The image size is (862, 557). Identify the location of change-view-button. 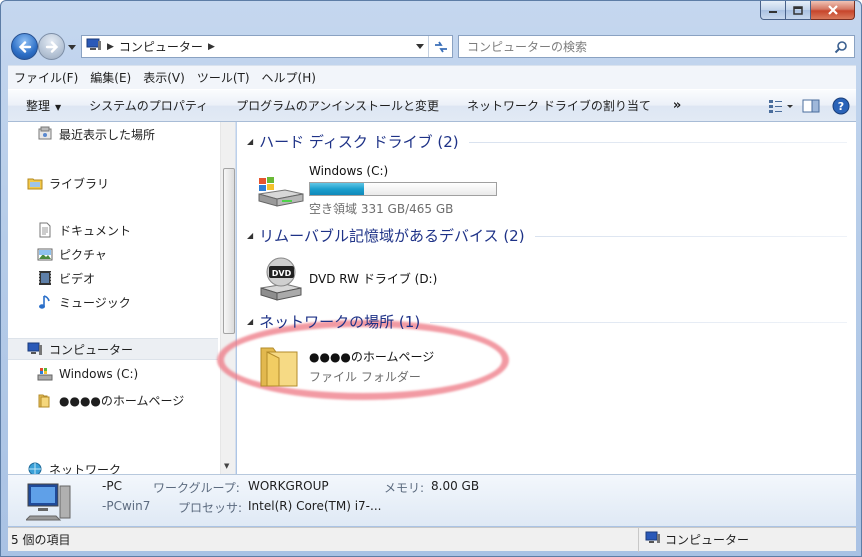
(781, 106).